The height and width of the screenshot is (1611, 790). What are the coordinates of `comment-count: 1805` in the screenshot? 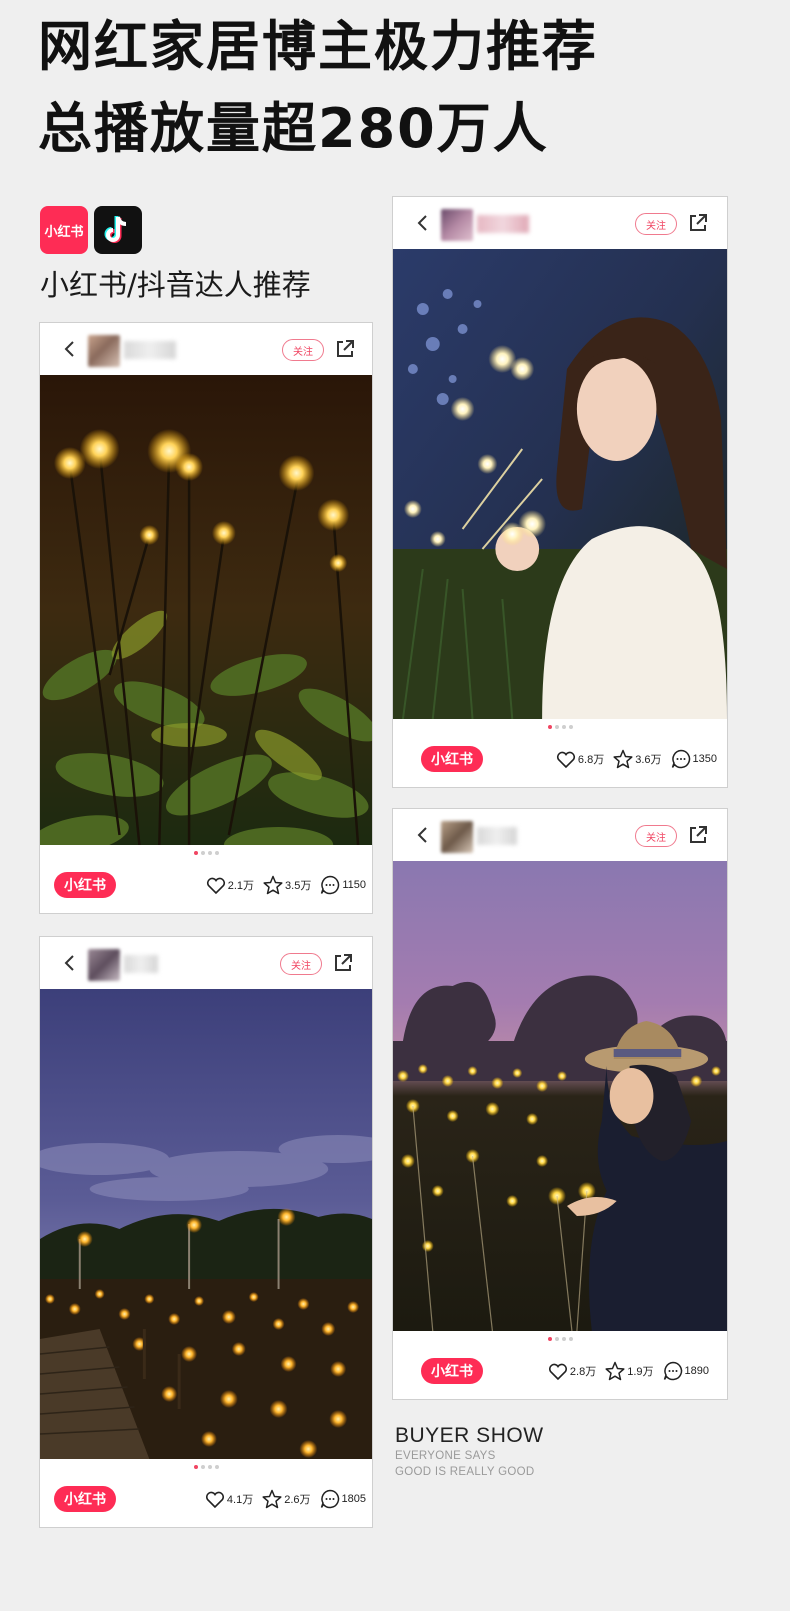 It's located at (353, 1499).